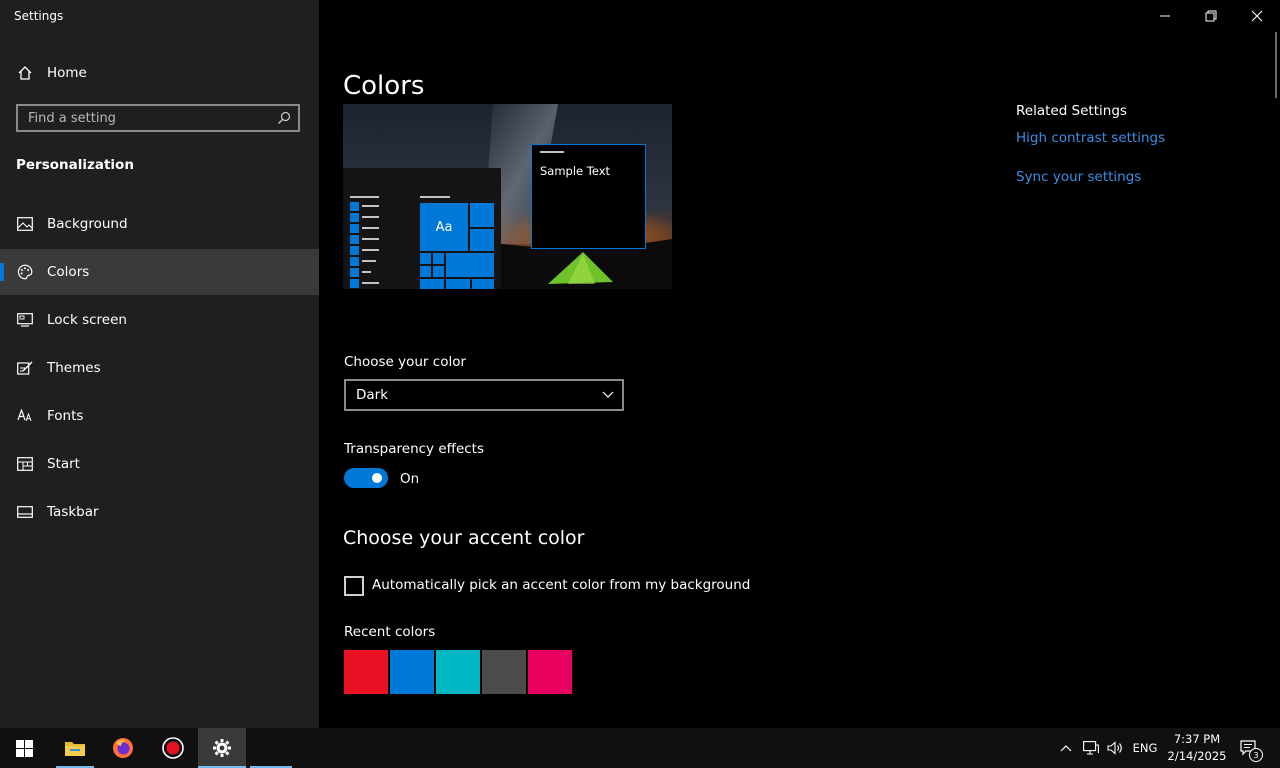  I want to click on windows-start-icon, so click(24, 748).